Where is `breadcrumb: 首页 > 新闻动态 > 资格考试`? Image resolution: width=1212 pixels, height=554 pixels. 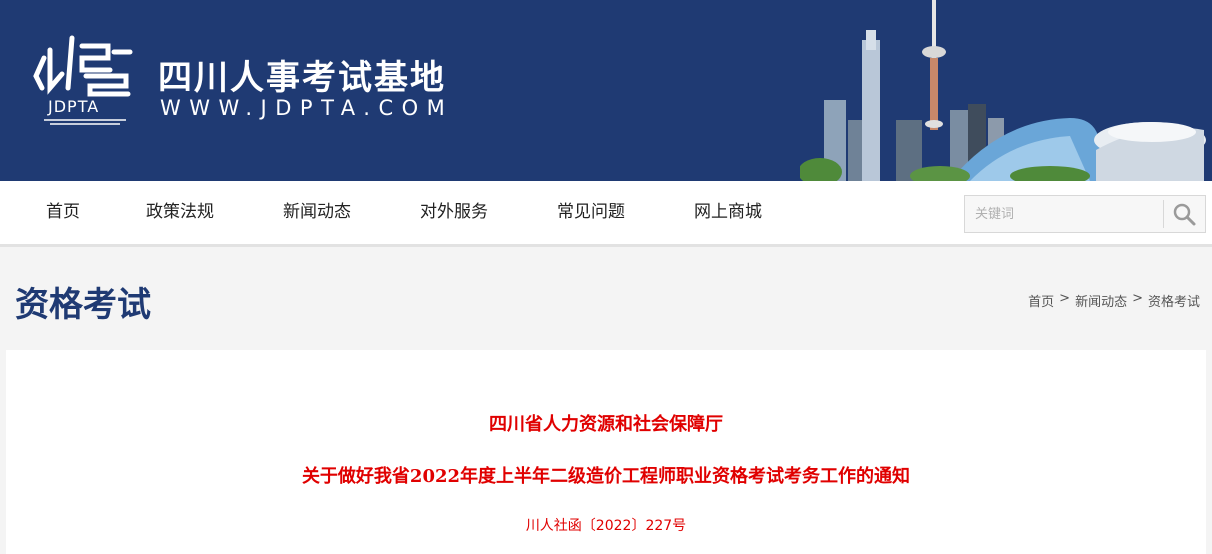 breadcrumb: 首页 > 新闻动态 > 资格考试 is located at coordinates (1114, 300).